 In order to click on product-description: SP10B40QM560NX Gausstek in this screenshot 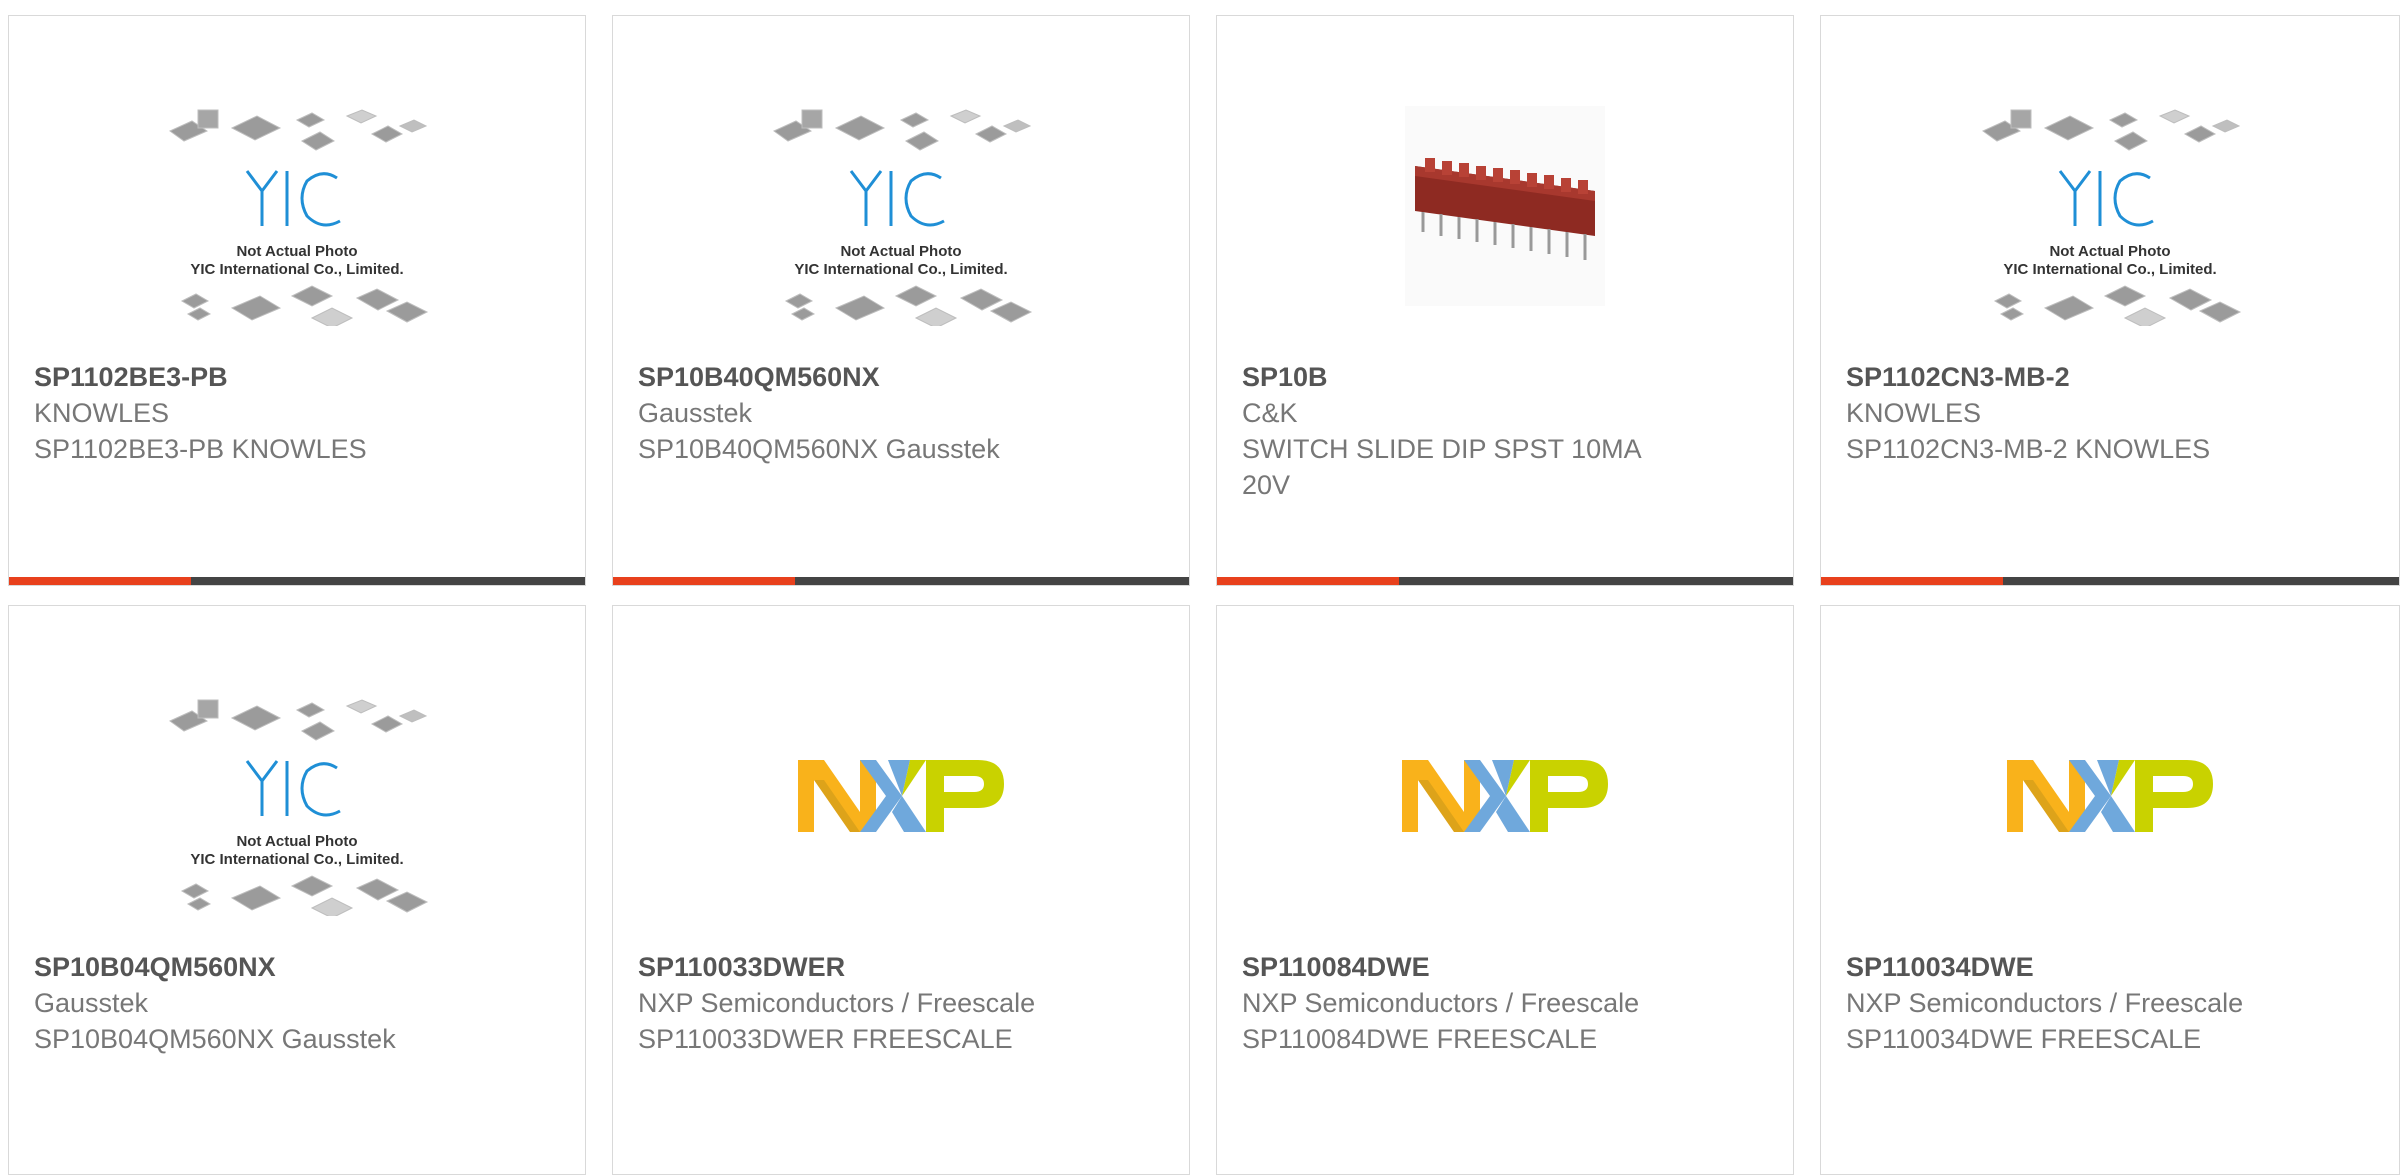, I will do `click(819, 449)`.